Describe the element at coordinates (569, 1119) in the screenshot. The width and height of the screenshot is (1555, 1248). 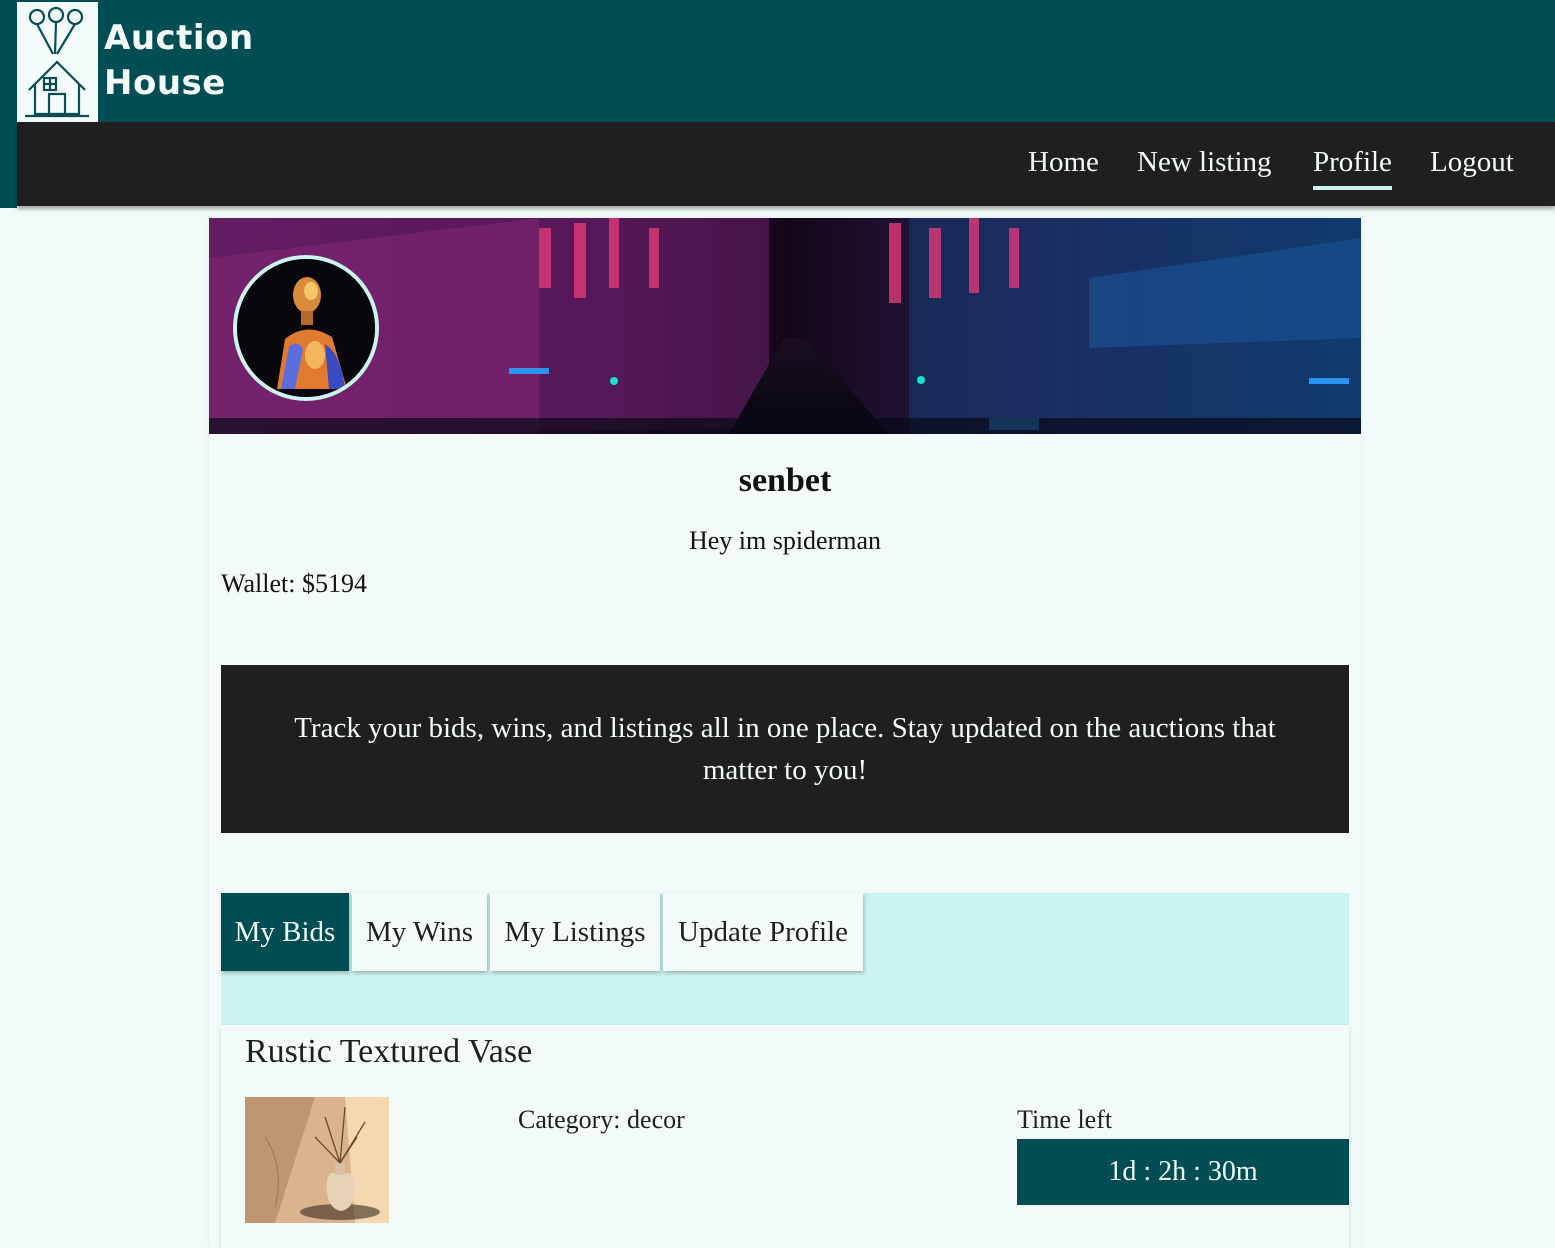
I see `category-label: Category:` at that location.